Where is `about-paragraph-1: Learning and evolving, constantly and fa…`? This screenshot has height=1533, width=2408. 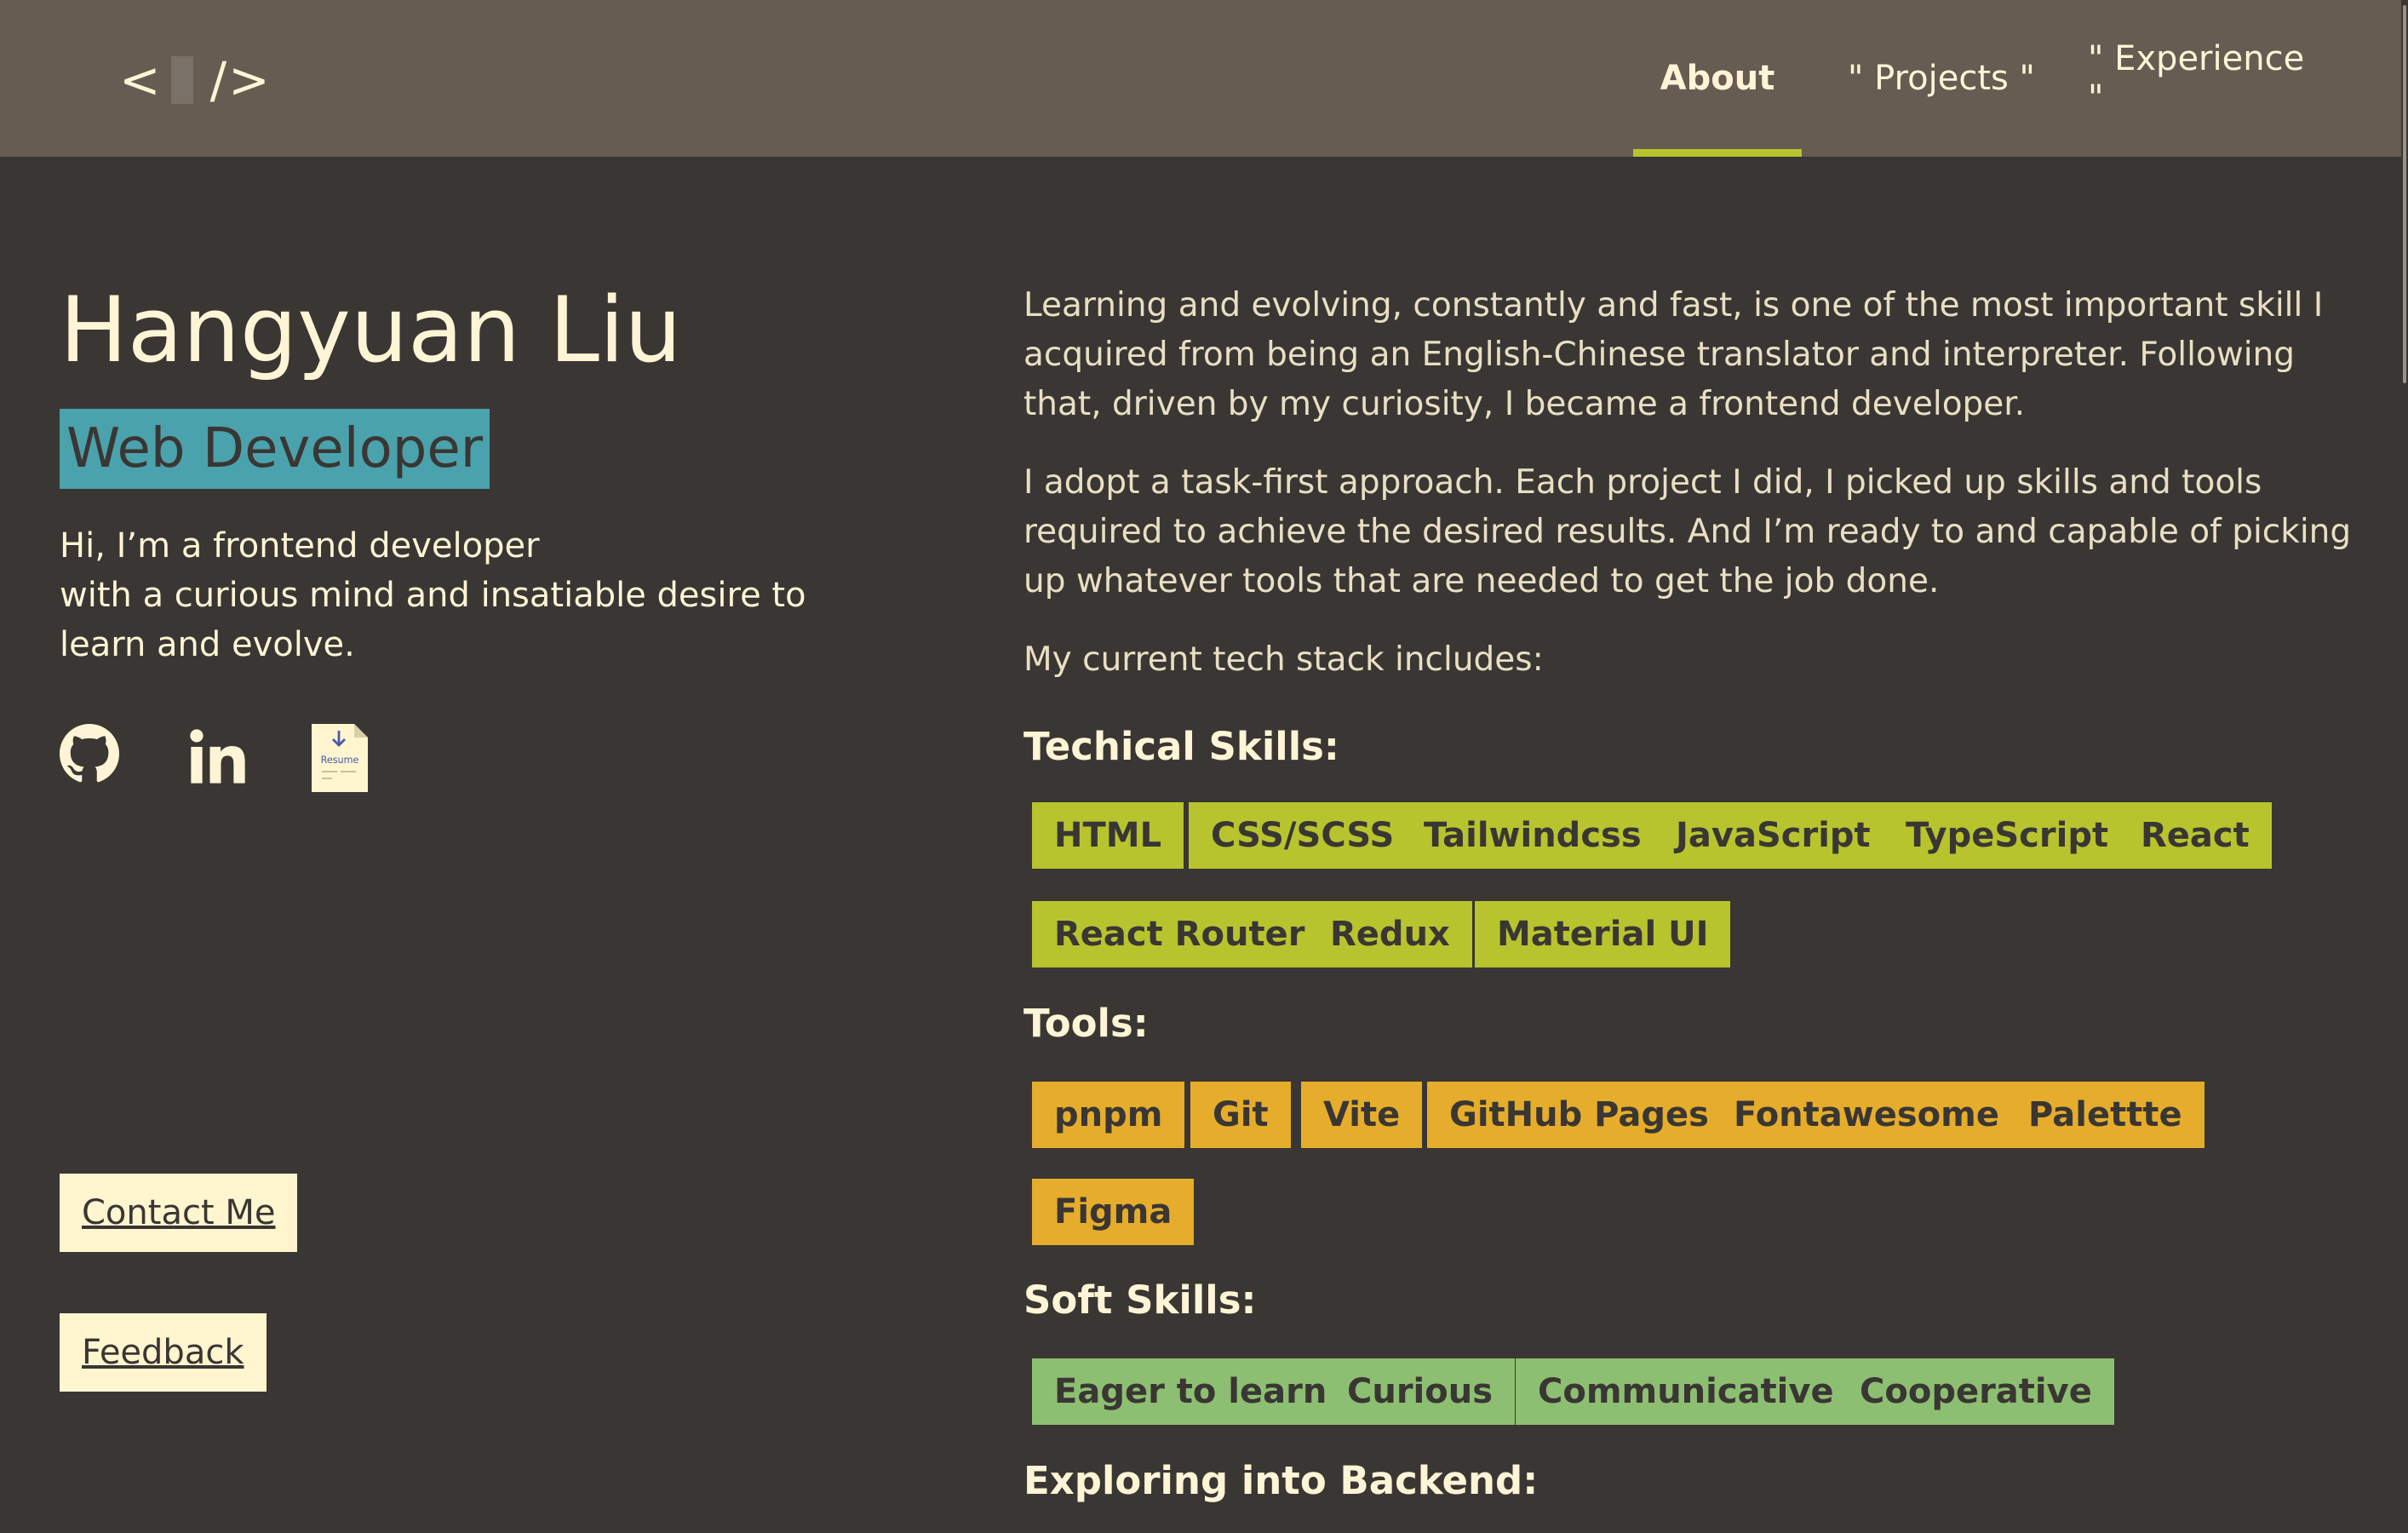 about-paragraph-1: Learning and evolving, constantly and fa… is located at coordinates (1674, 354).